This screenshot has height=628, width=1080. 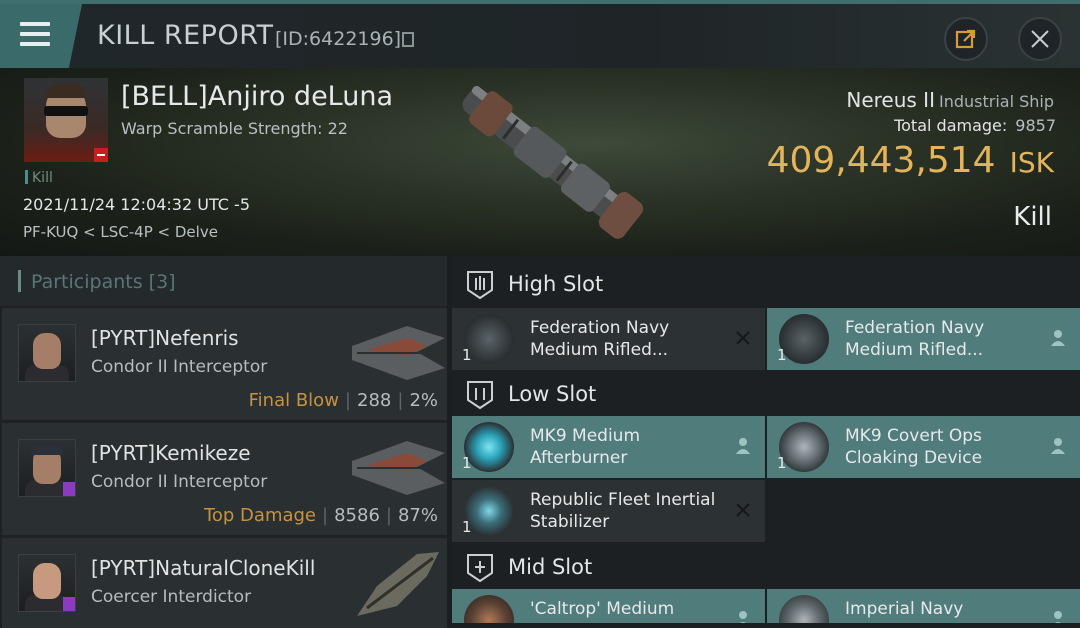 What do you see at coordinates (996, 101) in the screenshot?
I see `ship-class: Industrial Ship` at bounding box center [996, 101].